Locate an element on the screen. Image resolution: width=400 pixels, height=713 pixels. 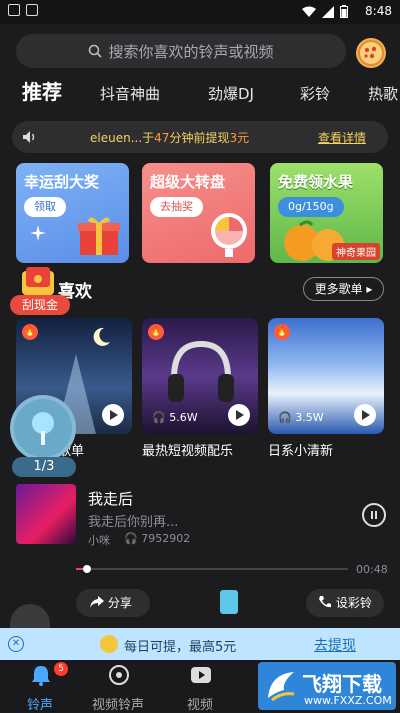
withdraw-banner: ✕ 每日可提，最高5元 去提现 is located at coordinates (200, 644).